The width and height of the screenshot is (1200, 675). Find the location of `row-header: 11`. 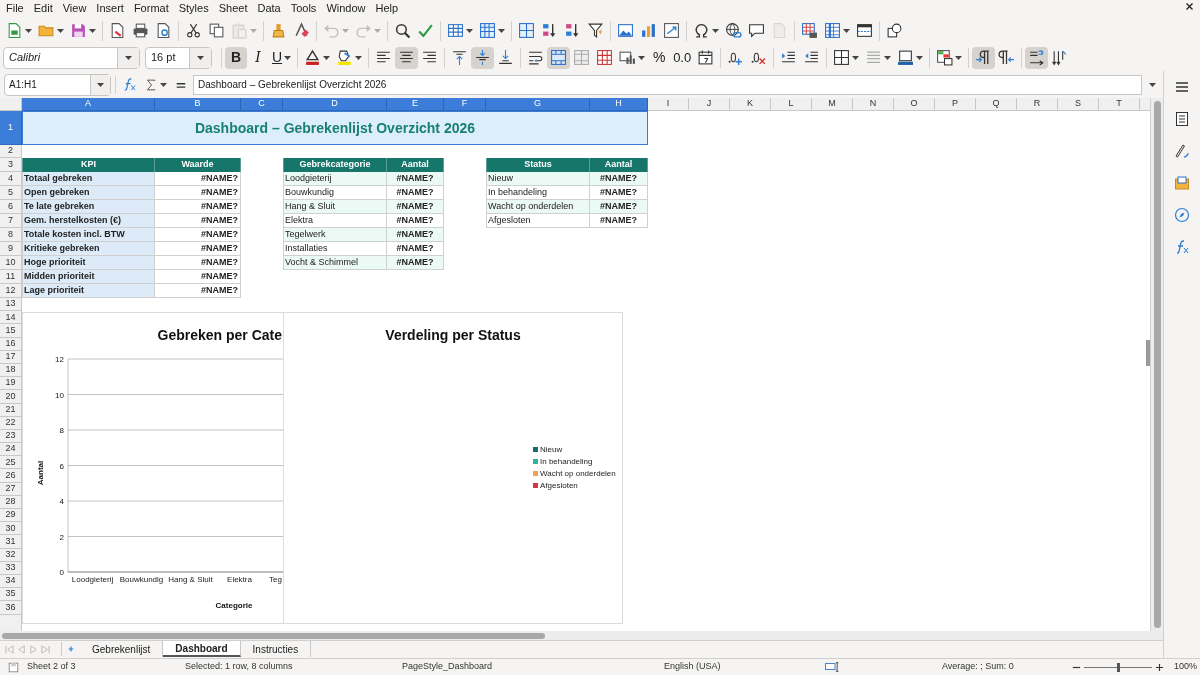

row-header: 11 is located at coordinates (11, 277).